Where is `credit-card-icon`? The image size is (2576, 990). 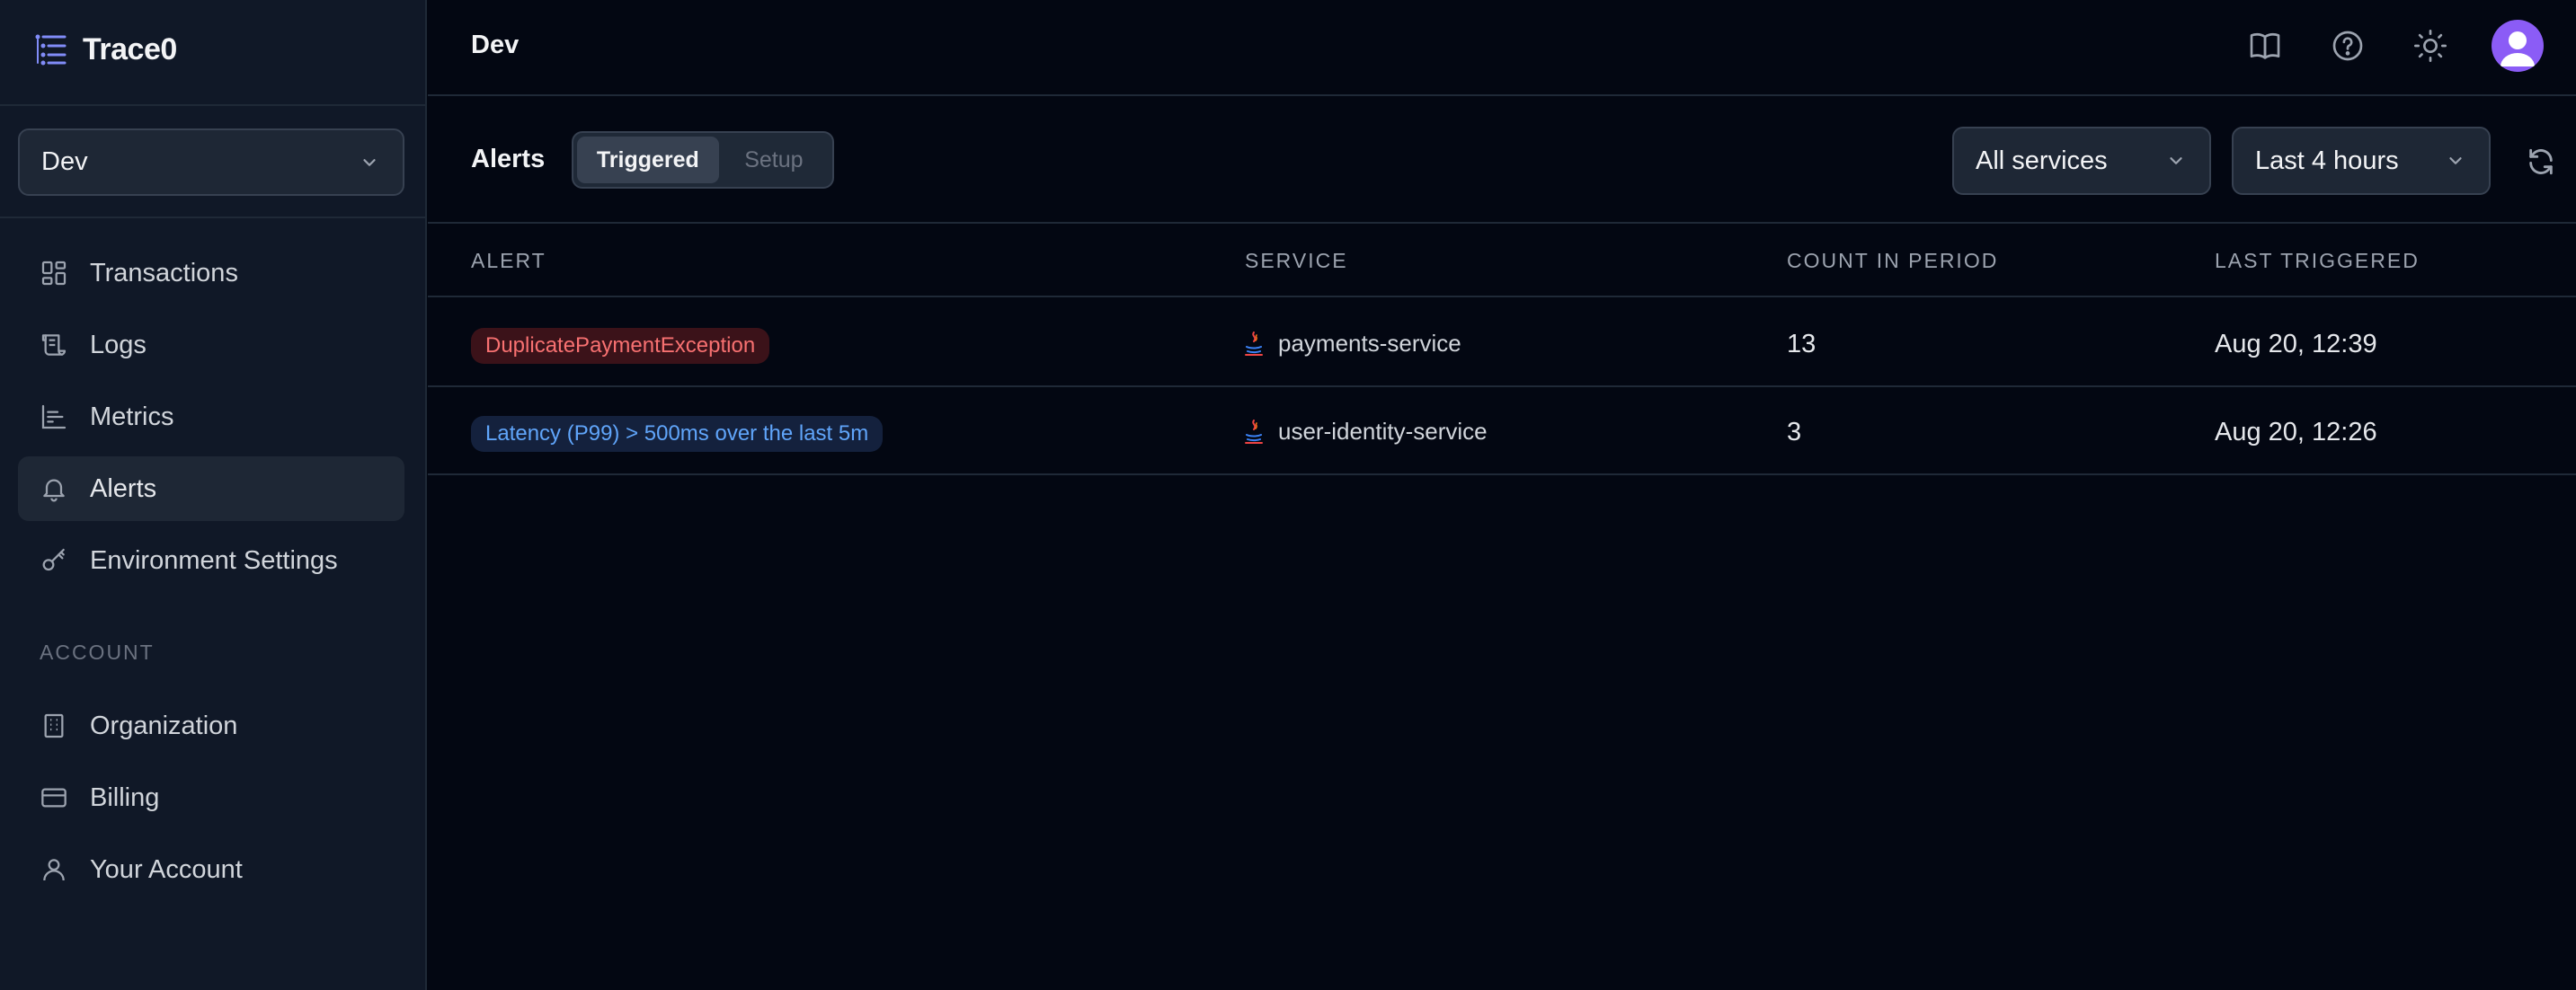 credit-card-icon is located at coordinates (54, 798).